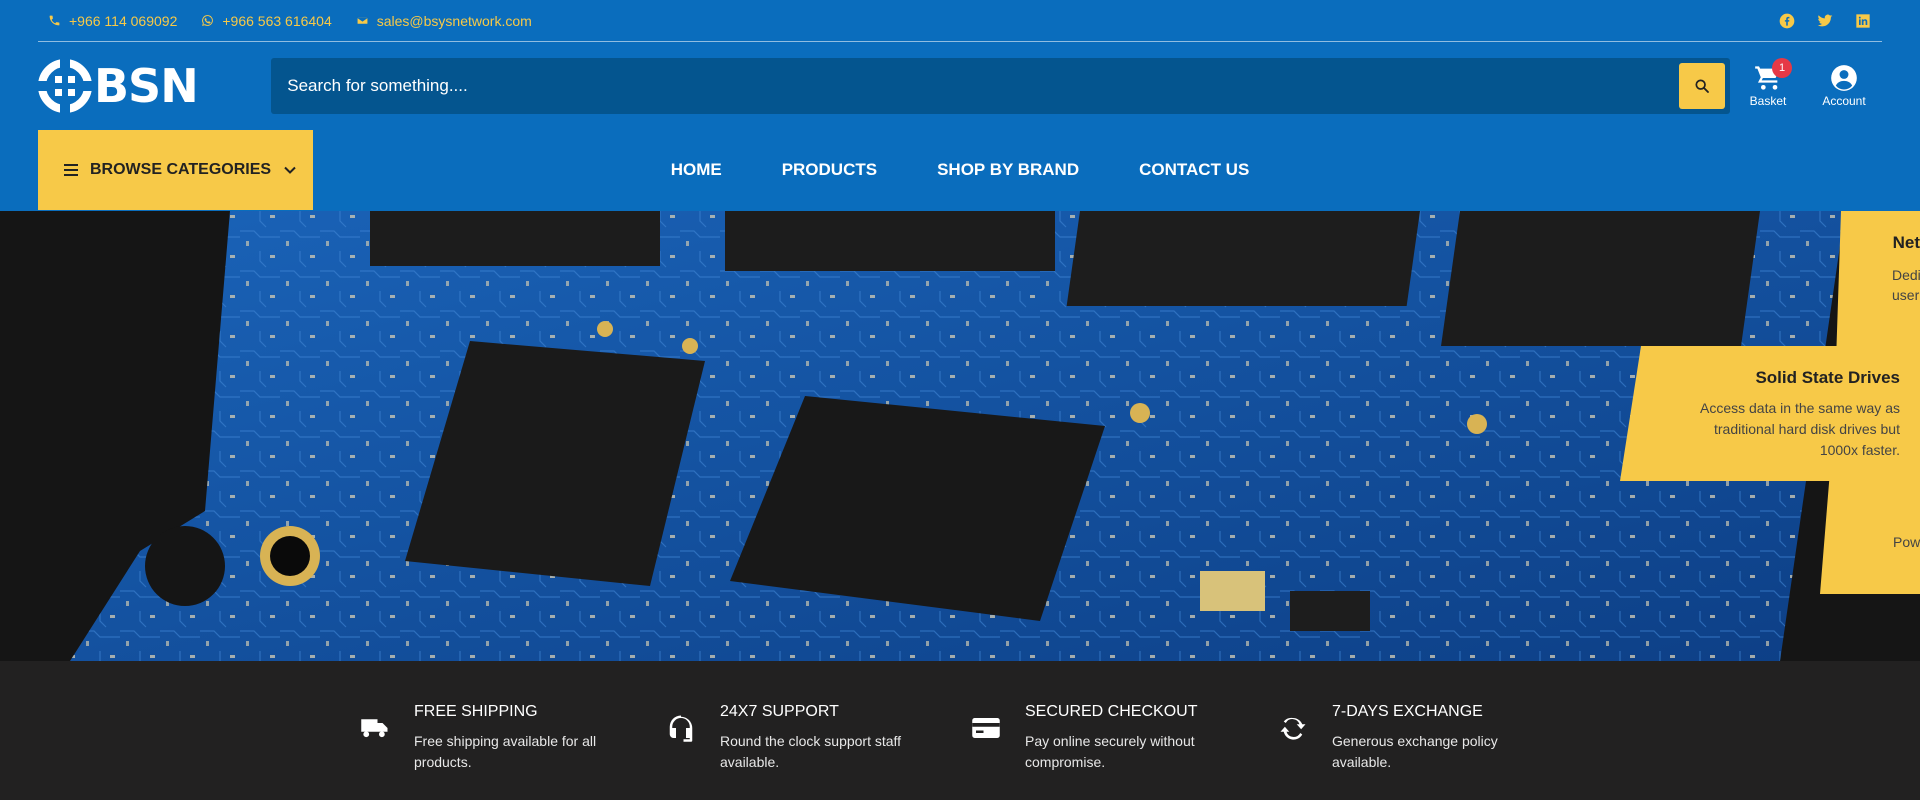 This screenshot has width=1920, height=800. What do you see at coordinates (277, 20) in the screenshot?
I see `whatsapp-number: +966 563 616404` at bounding box center [277, 20].